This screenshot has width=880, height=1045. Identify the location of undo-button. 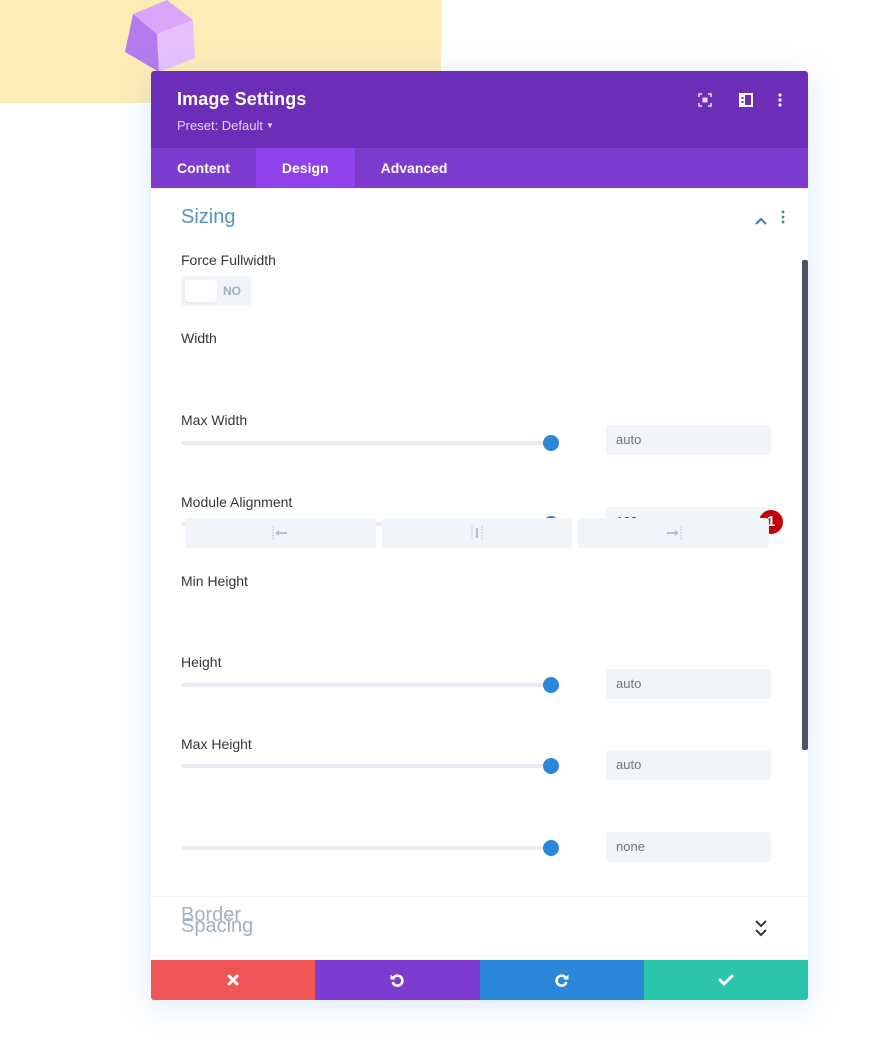
(397, 980).